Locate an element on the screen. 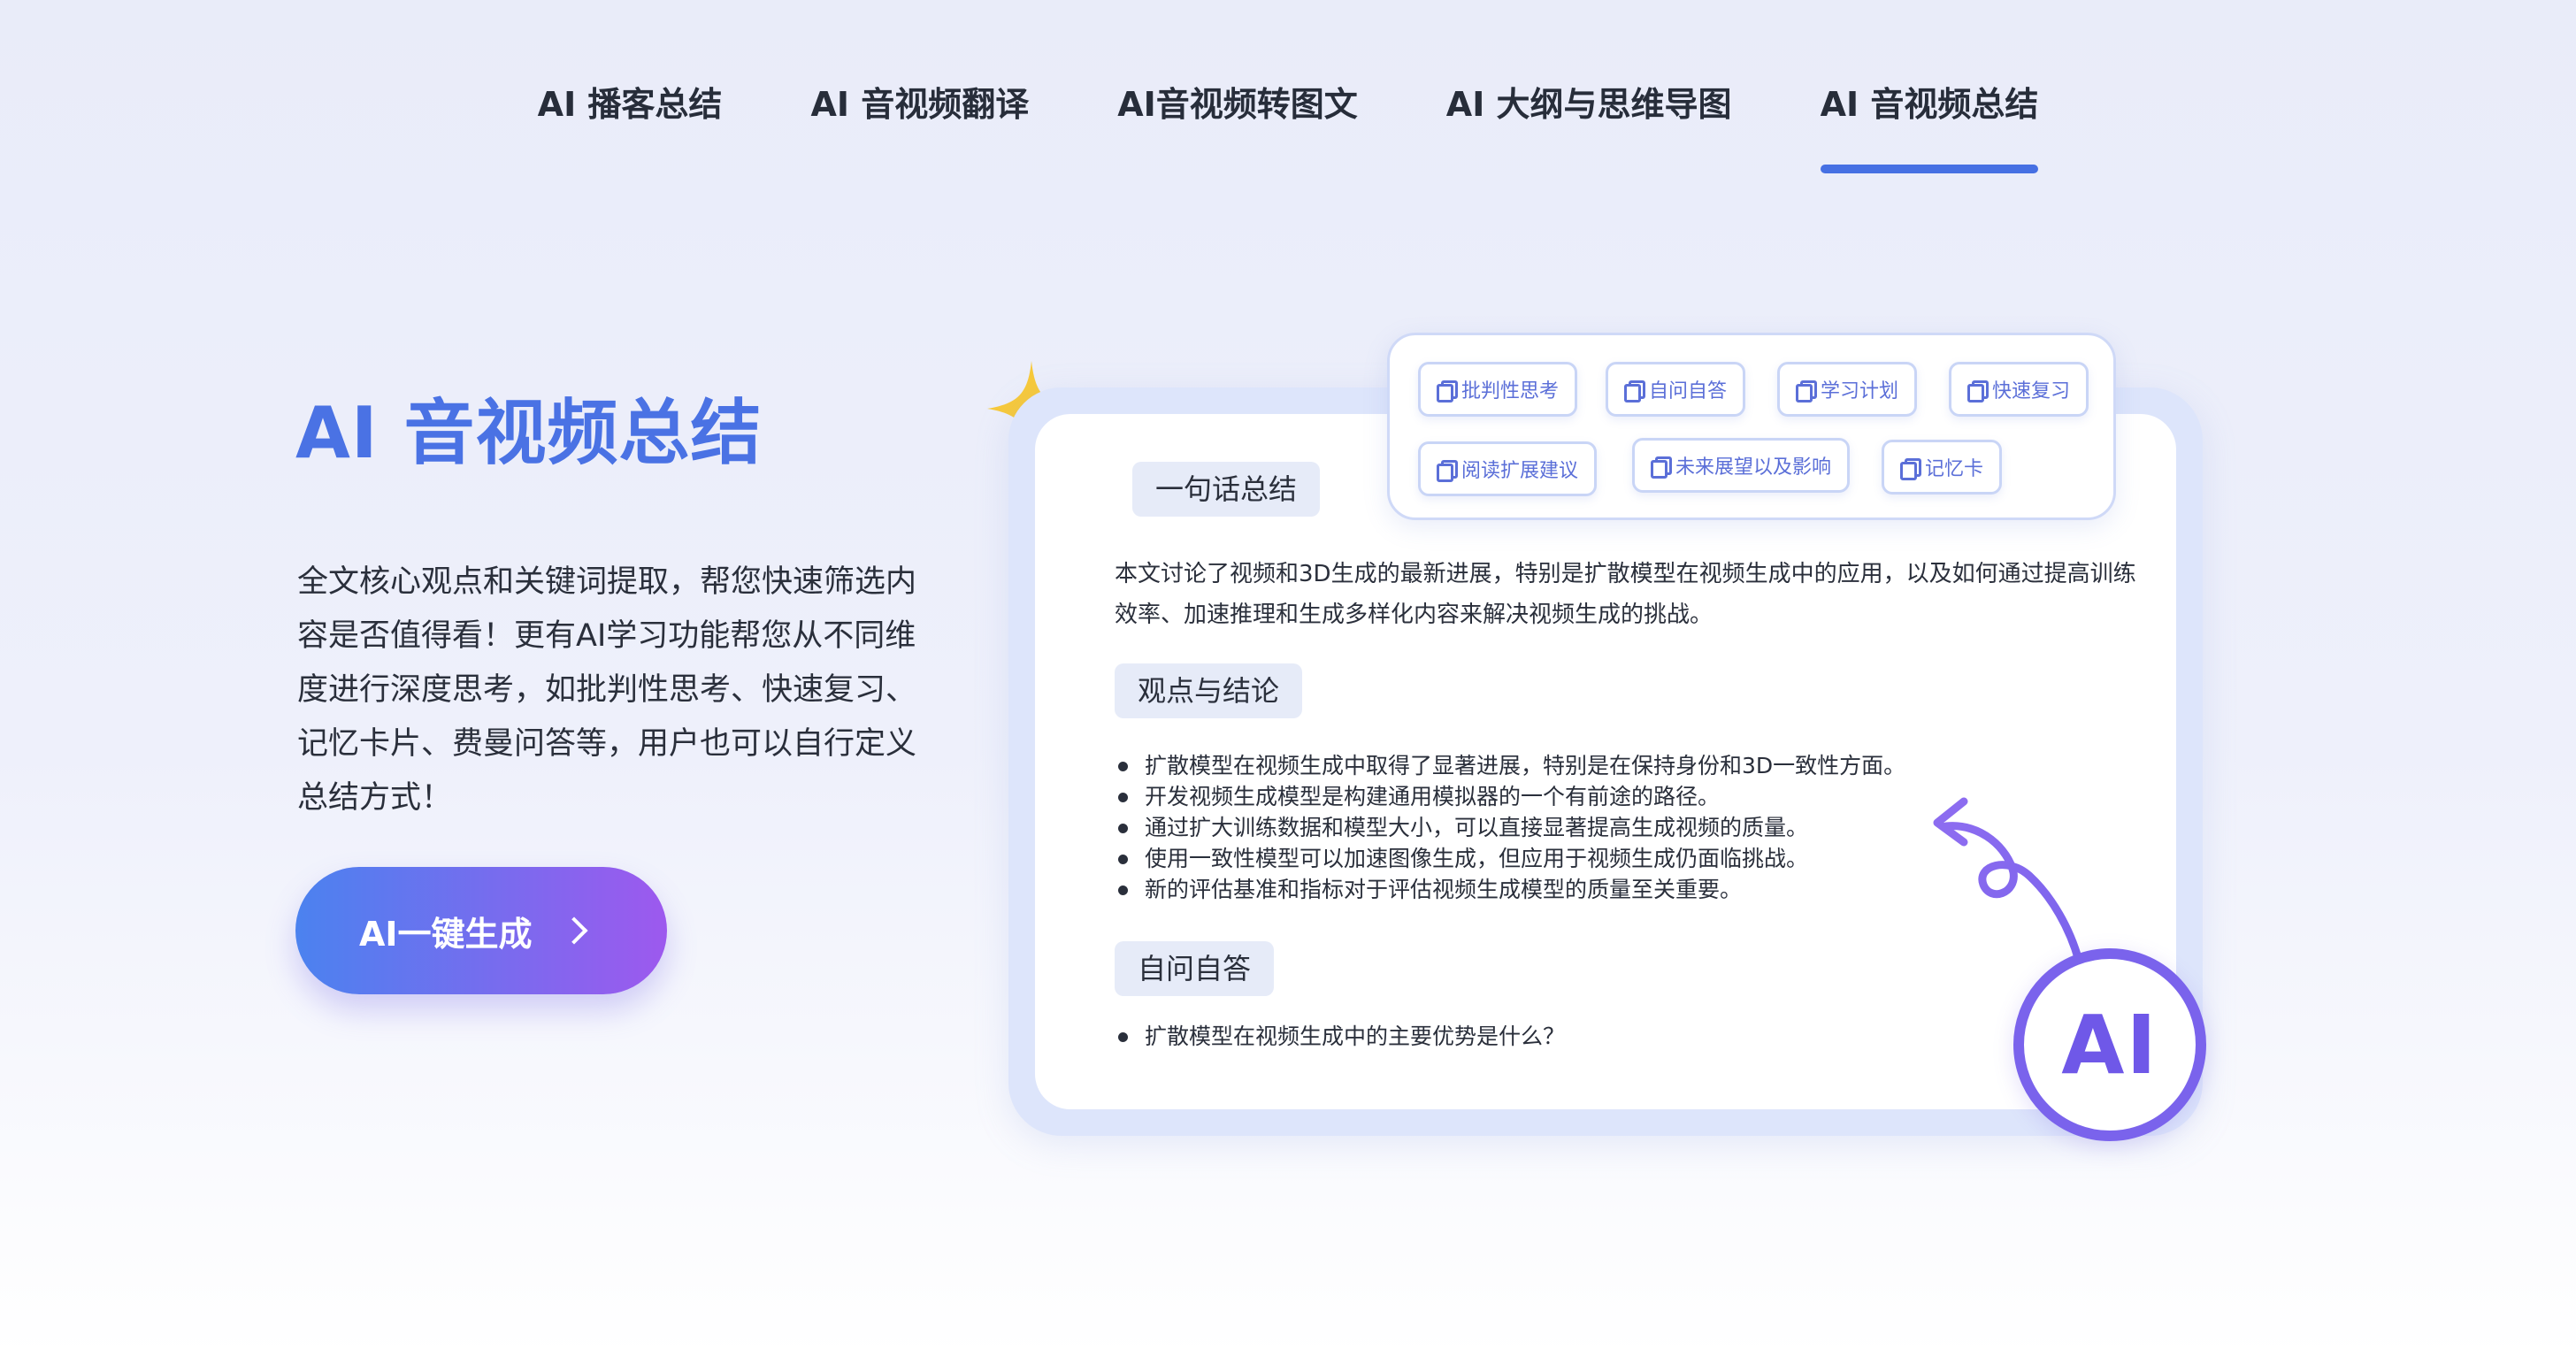  tab-av-to-article: AI音视频转图文 is located at coordinates (1237, 124).